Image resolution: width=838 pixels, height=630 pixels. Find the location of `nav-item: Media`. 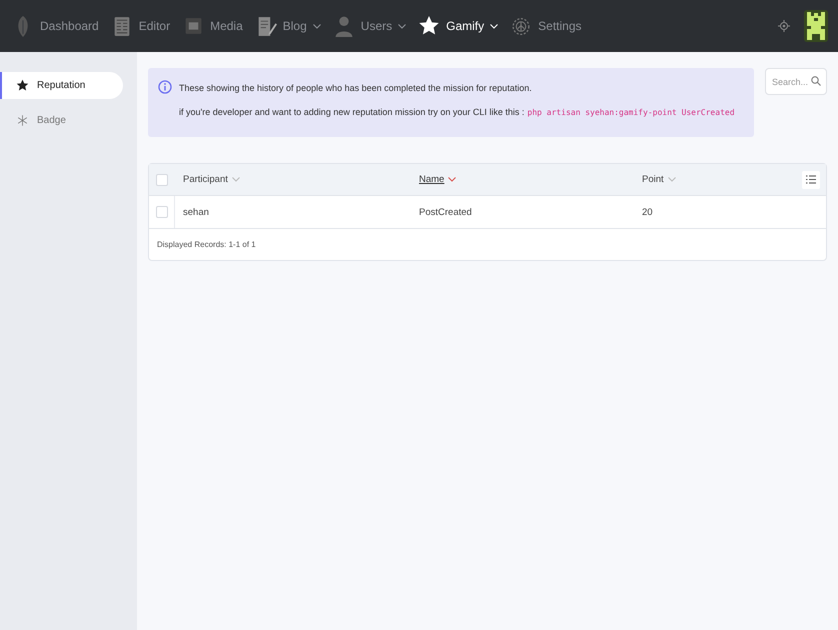

nav-item: Media is located at coordinates (212, 26).